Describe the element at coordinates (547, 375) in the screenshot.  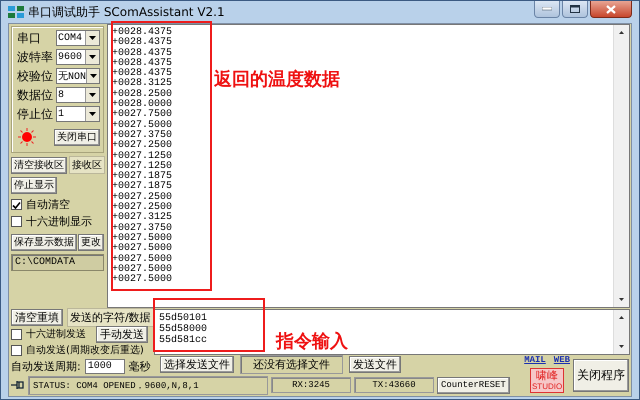
I see `logo-text: 啸峰` at that location.